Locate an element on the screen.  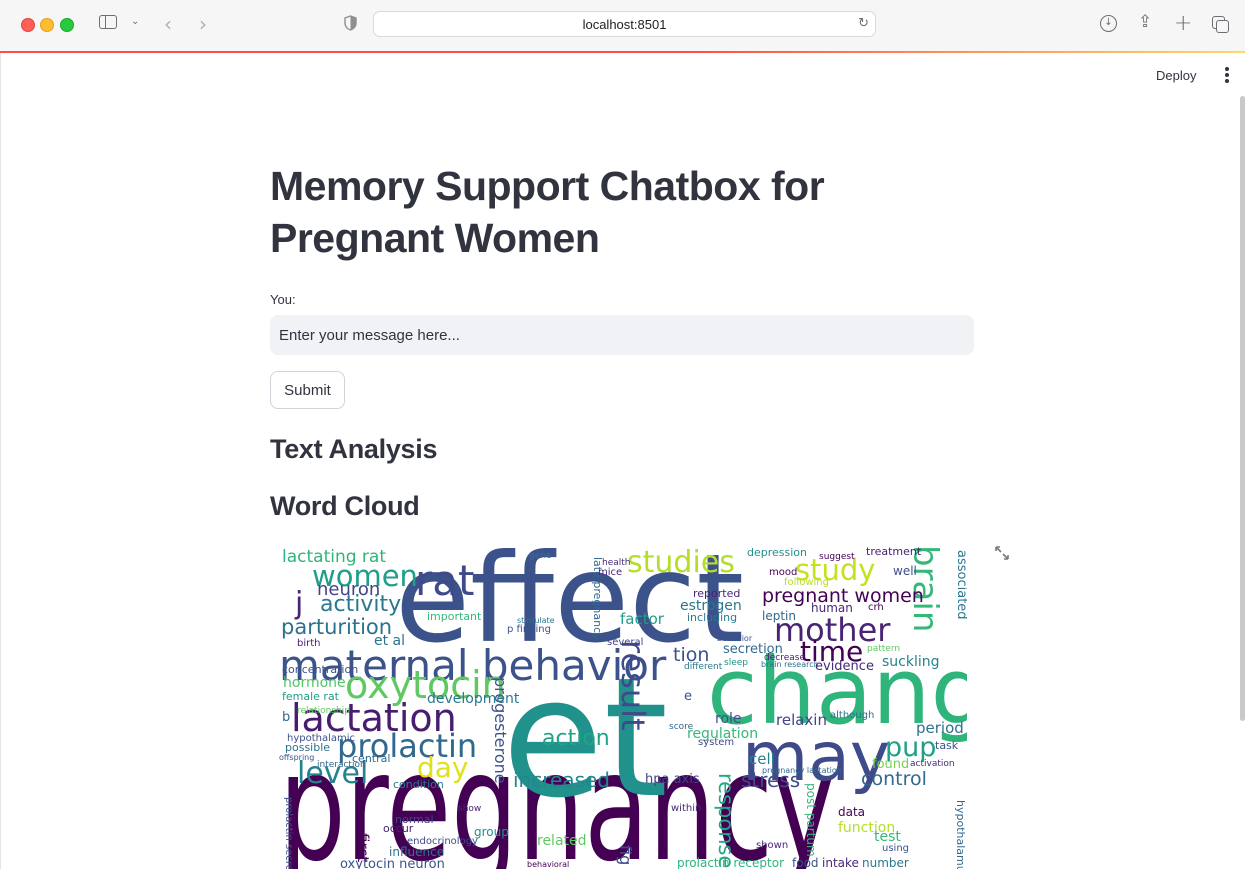
word-cloud-word: depression is located at coordinates (777, 552).